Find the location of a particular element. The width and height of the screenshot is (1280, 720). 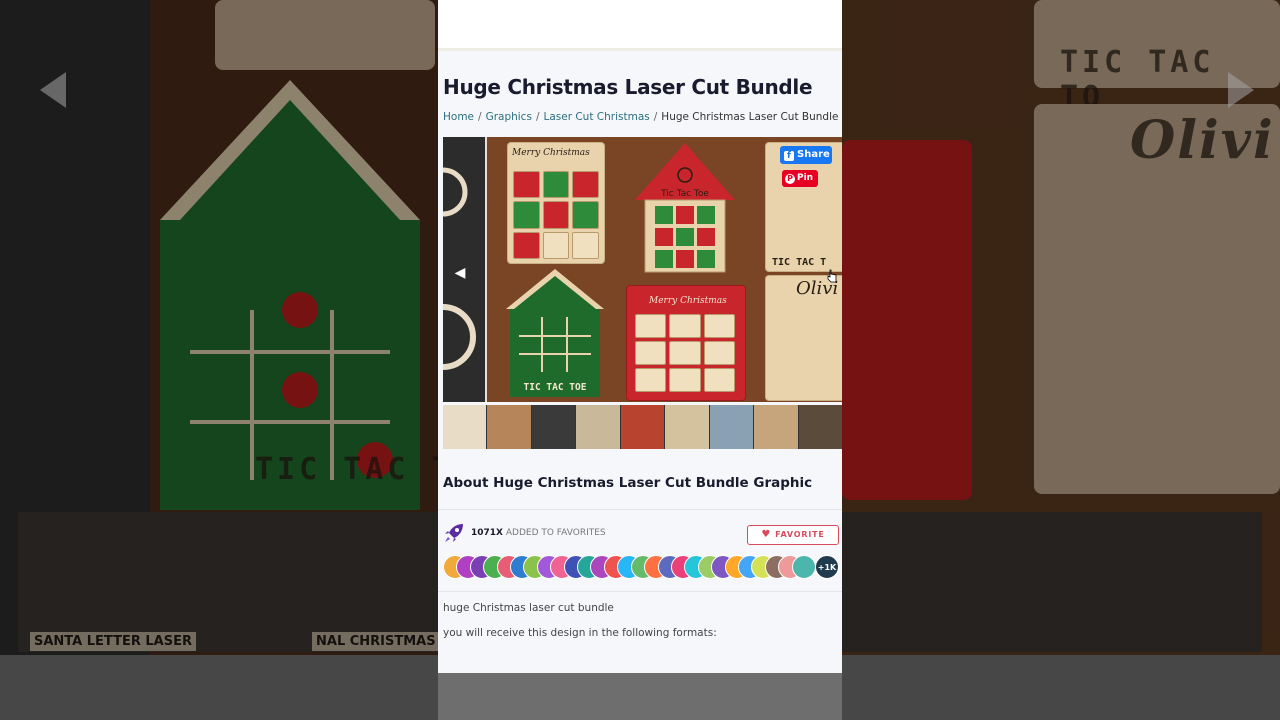

merry-card-label: Merry Christmas is located at coordinates (551, 153).